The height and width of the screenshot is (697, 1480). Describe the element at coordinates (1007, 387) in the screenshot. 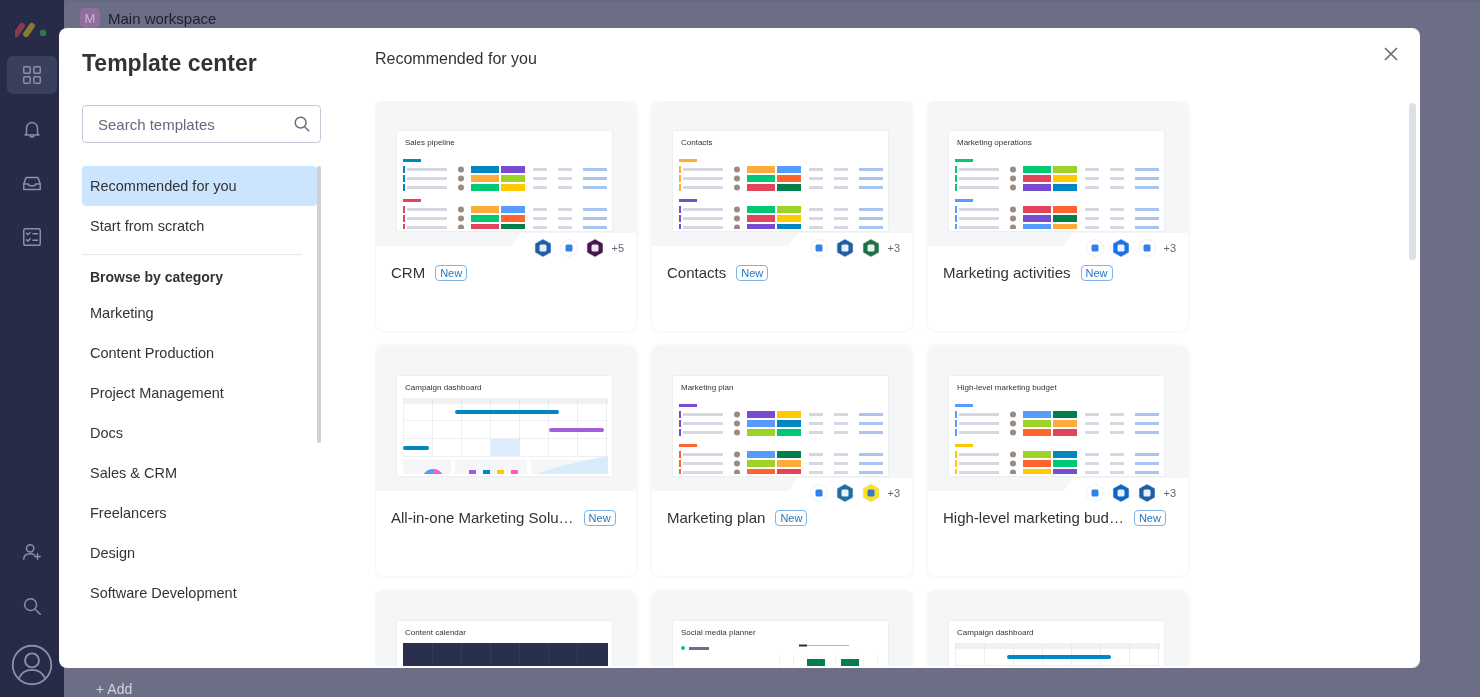

I see `board-title: High-level marketing budget` at that location.